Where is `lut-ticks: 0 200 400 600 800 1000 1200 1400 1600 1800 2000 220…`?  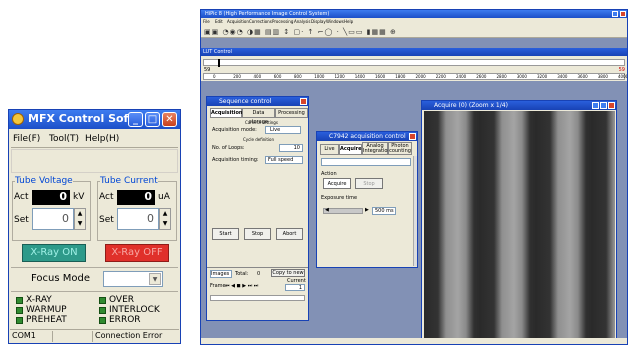
lut-ticks: 0 200 400 600 800 1000 1200 1400 1600 1800 2000 220… is located at coordinates (420, 77).